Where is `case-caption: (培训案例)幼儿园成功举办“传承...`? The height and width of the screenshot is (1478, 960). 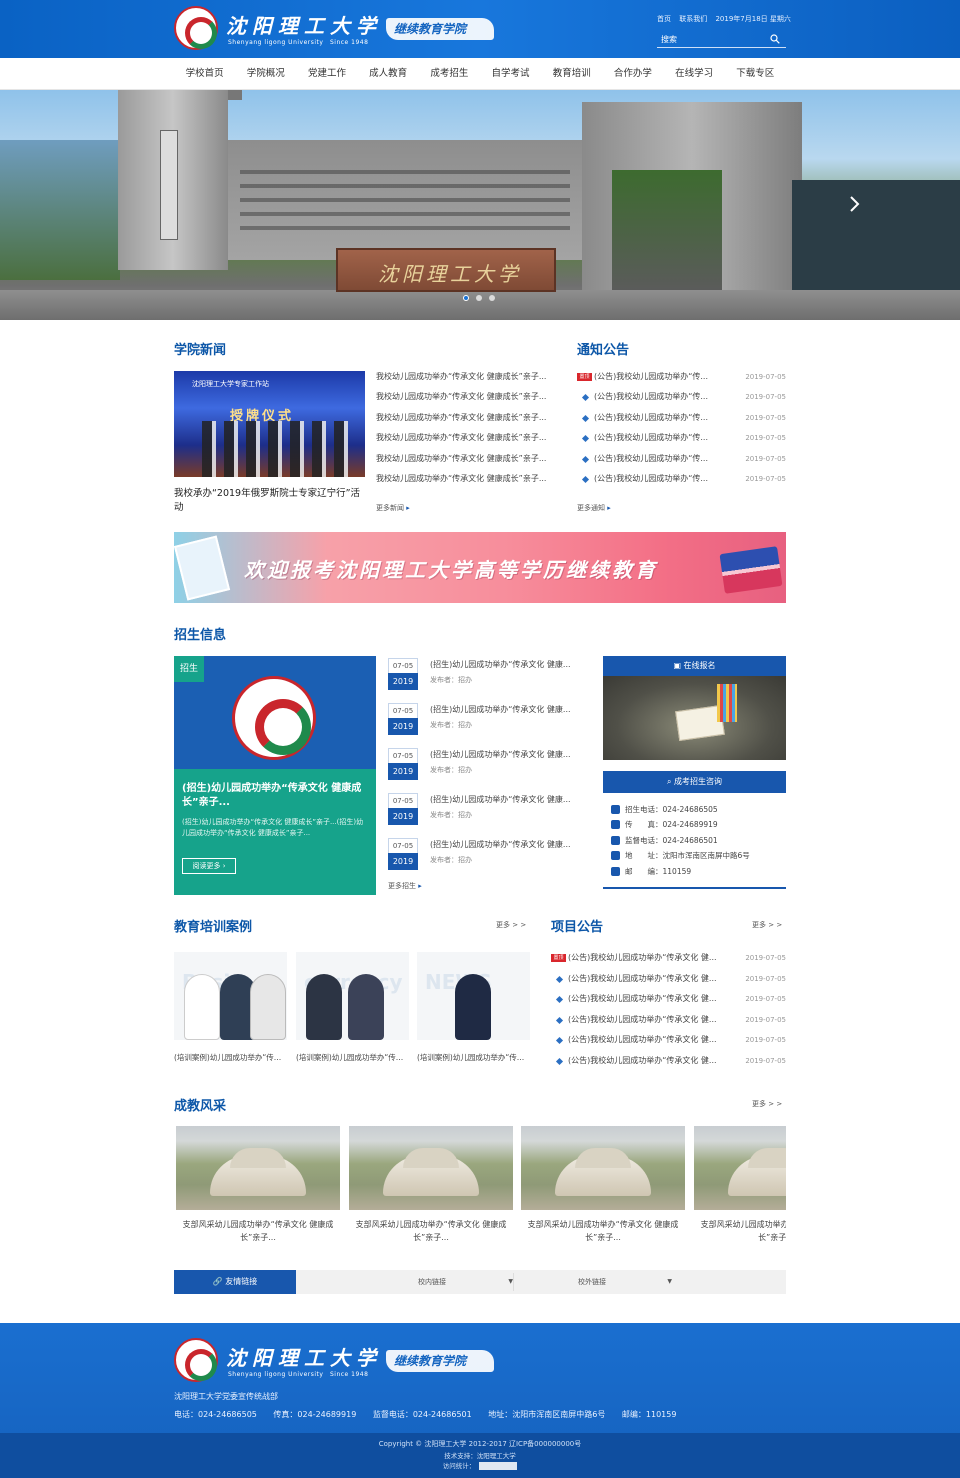
case-caption: (培训案例)幼儿园成功举办“传承... is located at coordinates (230, 1057).